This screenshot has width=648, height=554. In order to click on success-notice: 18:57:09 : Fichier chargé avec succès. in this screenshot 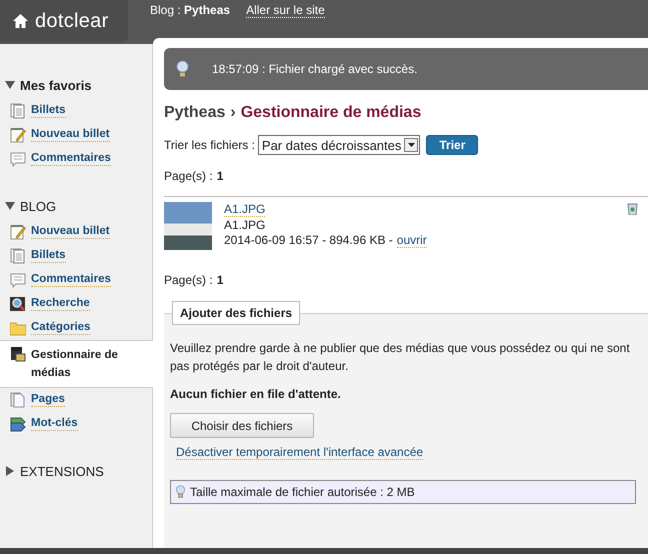, I will do `click(406, 69)`.